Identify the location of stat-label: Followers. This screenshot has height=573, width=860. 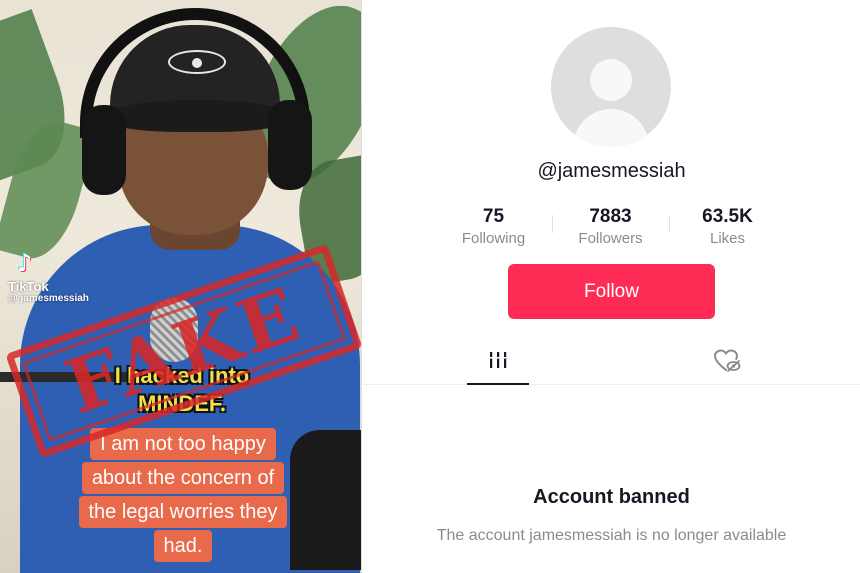
(610, 238).